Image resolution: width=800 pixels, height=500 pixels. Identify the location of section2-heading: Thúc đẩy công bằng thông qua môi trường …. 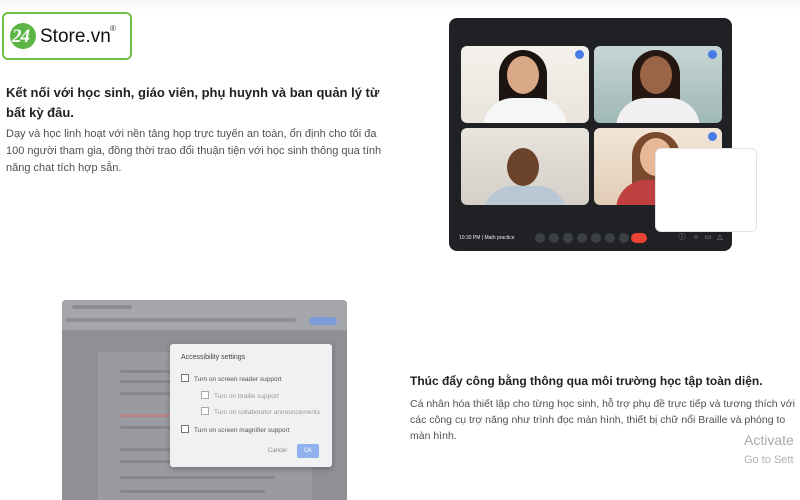
(586, 381).